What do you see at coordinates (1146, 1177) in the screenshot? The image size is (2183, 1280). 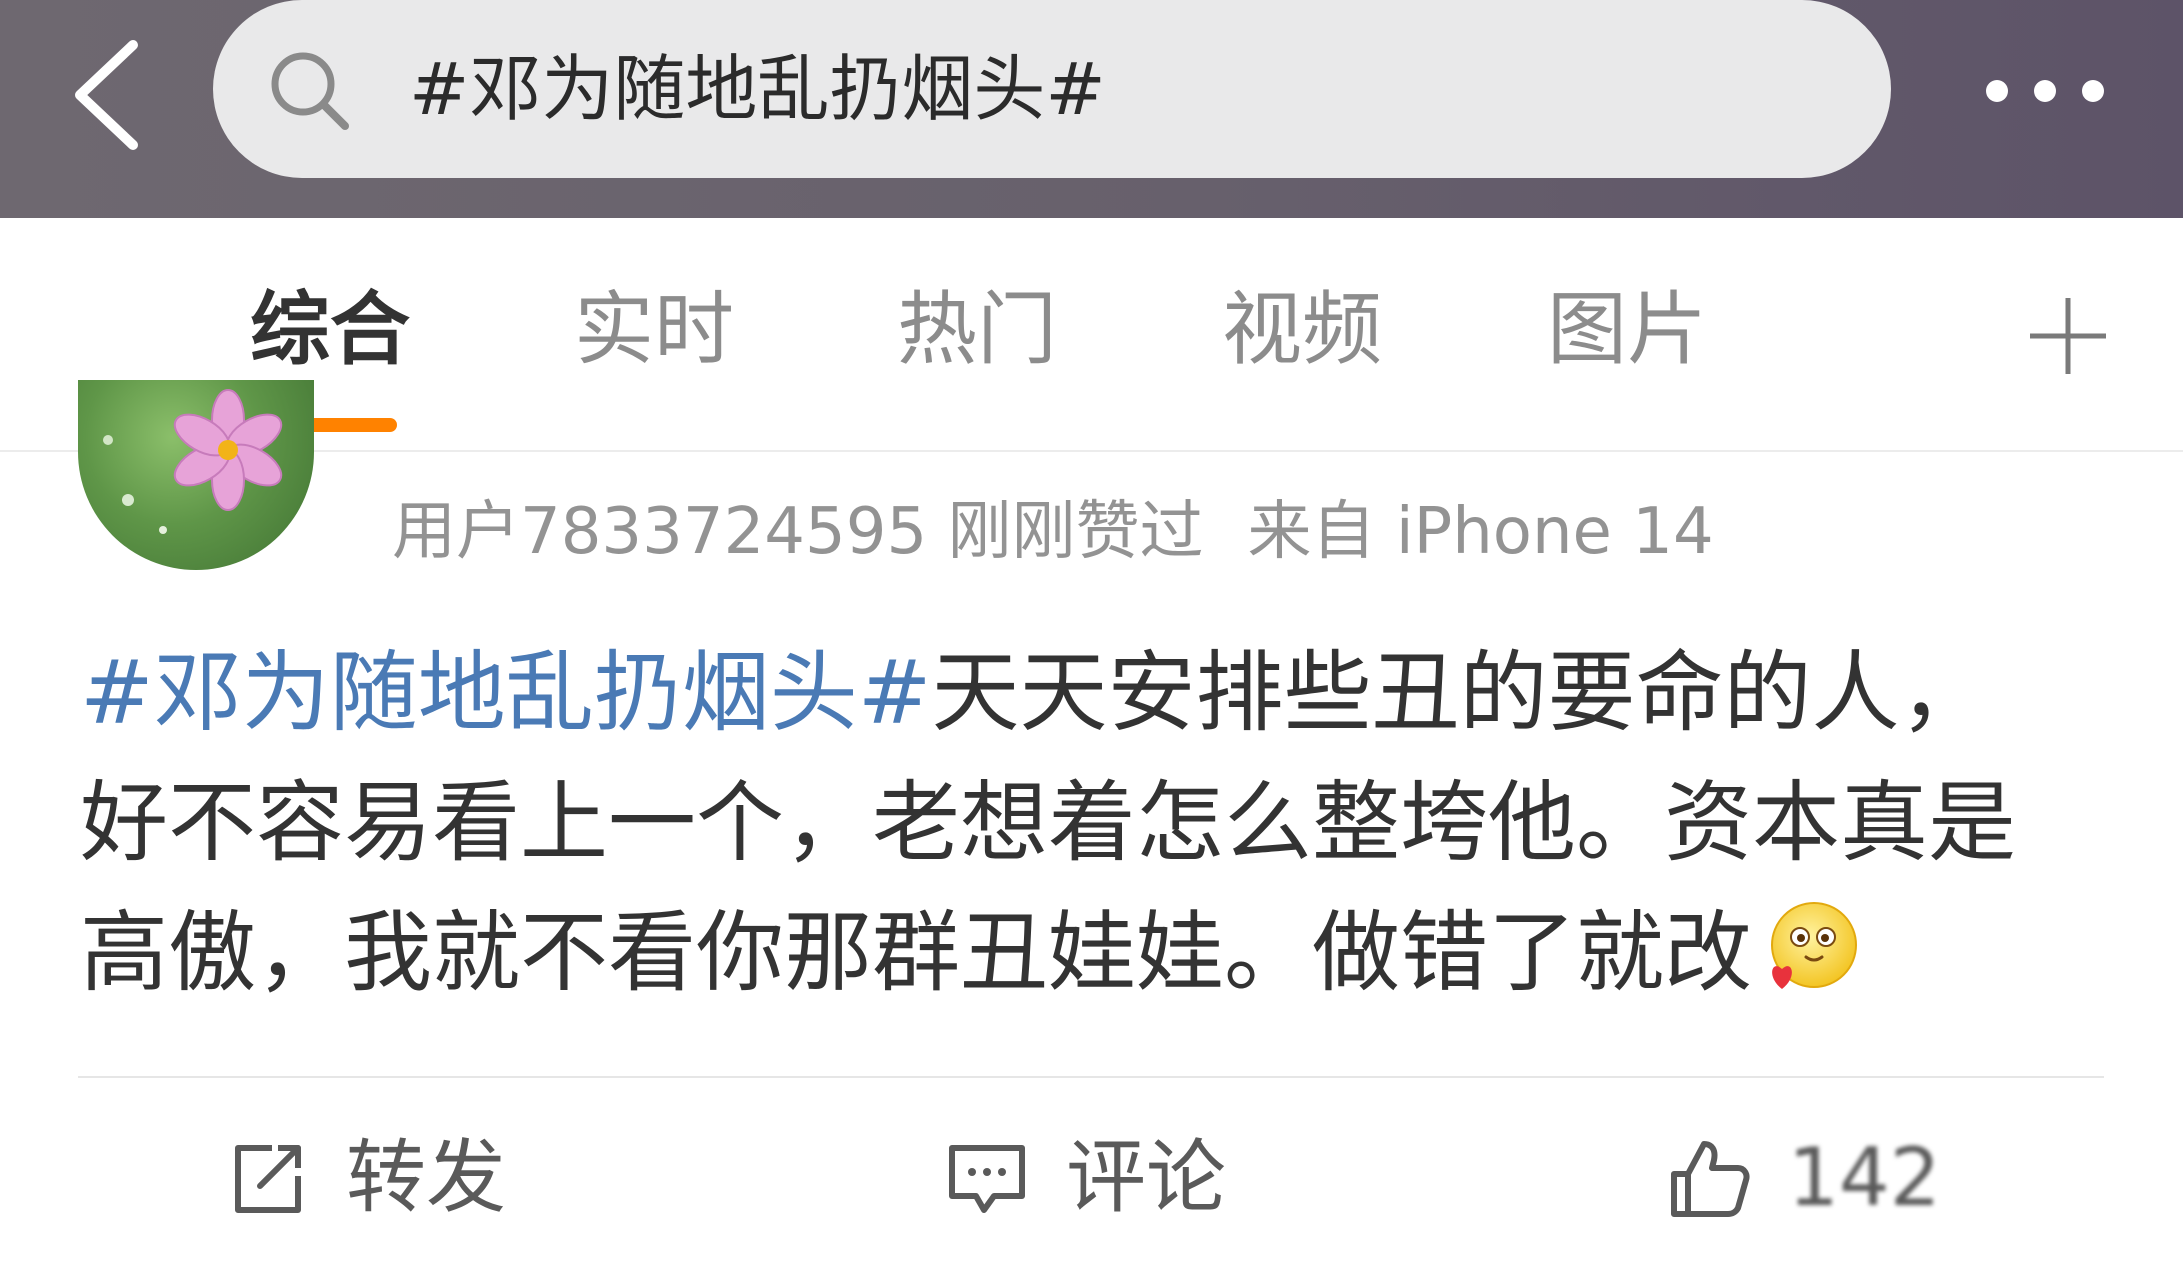 I see `comment-label: 评论` at bounding box center [1146, 1177].